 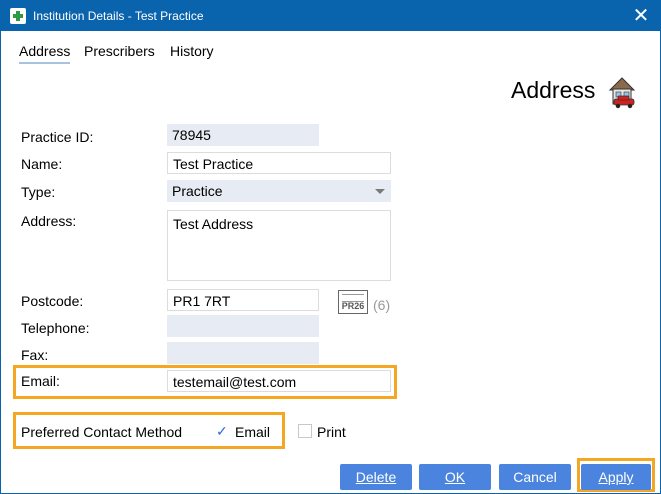 I want to click on address-label: Address:, so click(x=49, y=221).